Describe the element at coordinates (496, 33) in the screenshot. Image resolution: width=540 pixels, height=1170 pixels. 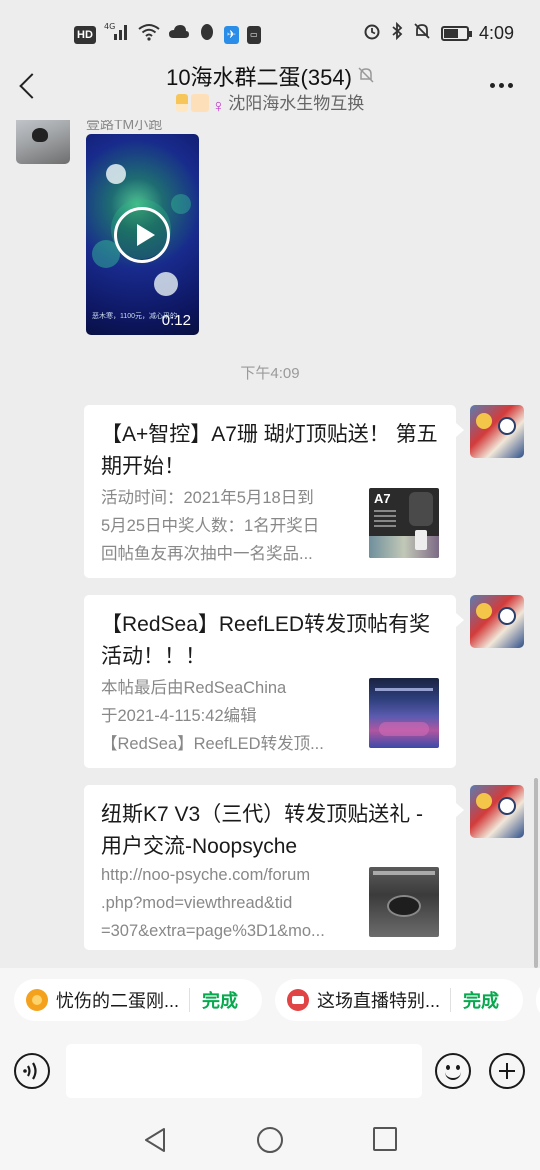
I see `clock: 4:09` at that location.